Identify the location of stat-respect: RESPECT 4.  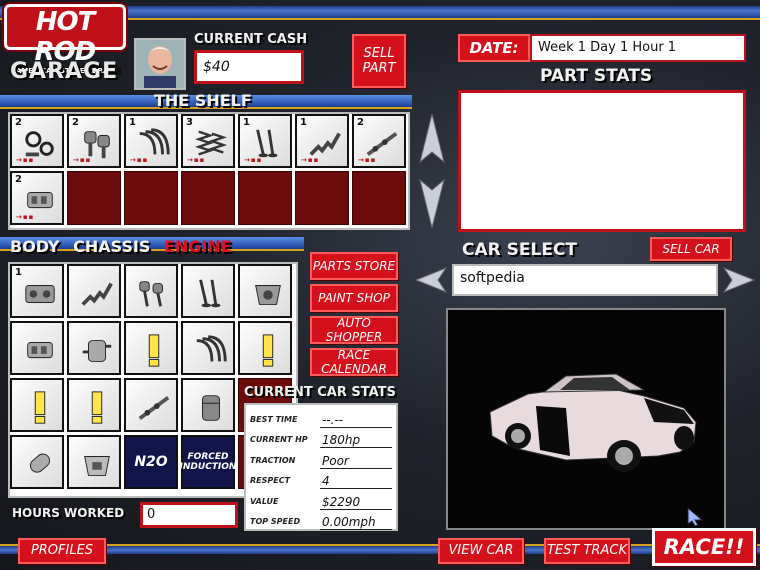
(321, 479).